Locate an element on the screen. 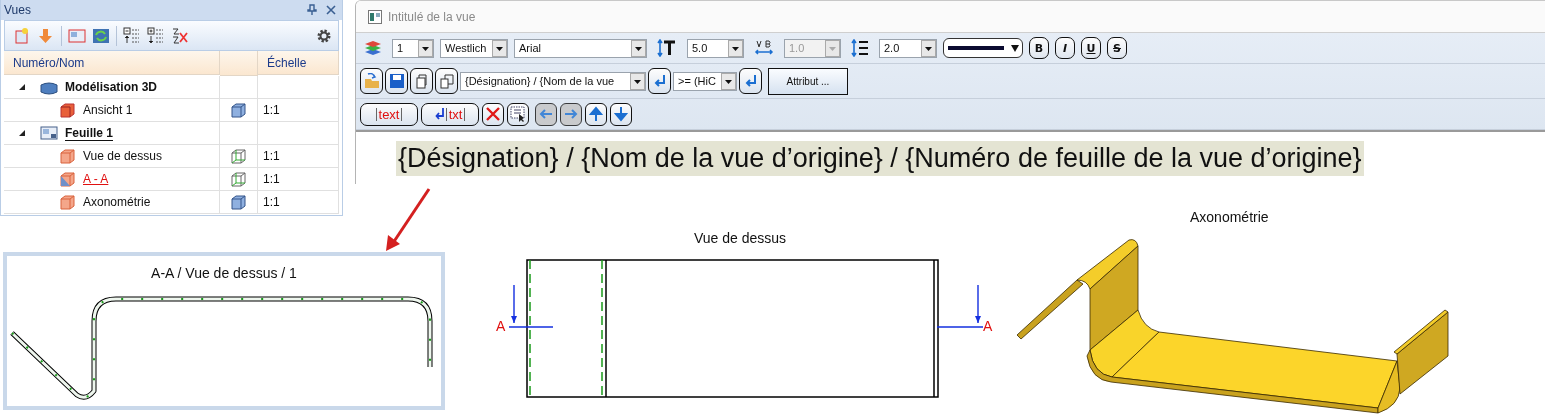  caption-text: {Désignation} / {Nom de la vue d’origine} / {Numéro de feuille de la vue d’origine} is located at coordinates (880, 158).